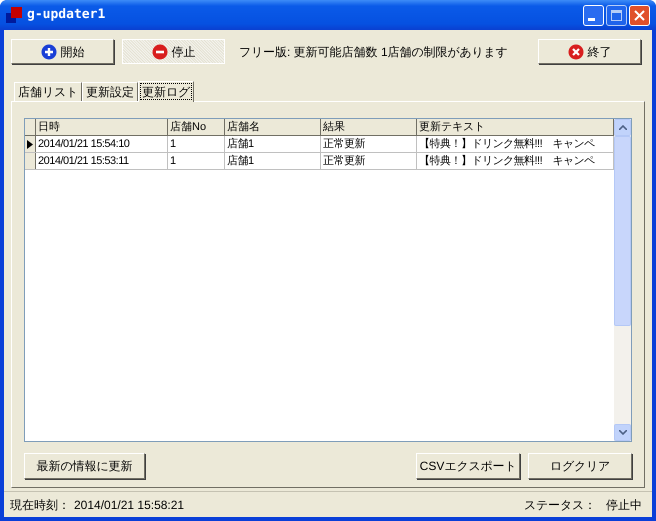  What do you see at coordinates (102, 161) in the screenshot?
I see `table-cell: 2014/01/21 15:53:11` at bounding box center [102, 161].